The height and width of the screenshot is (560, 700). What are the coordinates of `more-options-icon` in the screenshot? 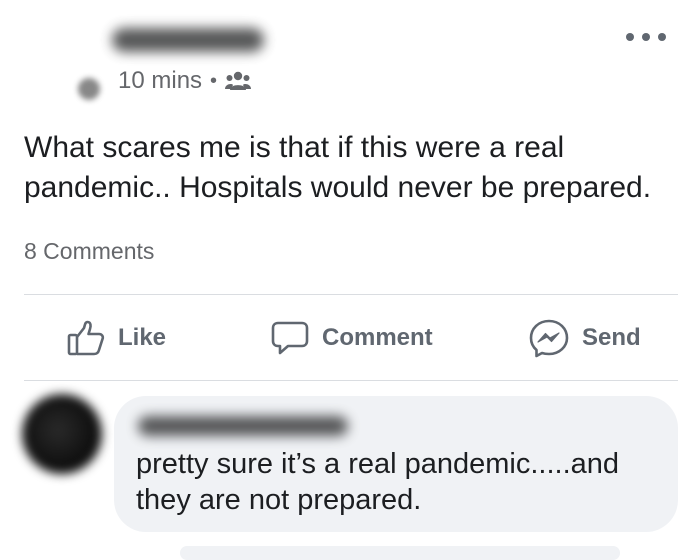 It's located at (646, 37).